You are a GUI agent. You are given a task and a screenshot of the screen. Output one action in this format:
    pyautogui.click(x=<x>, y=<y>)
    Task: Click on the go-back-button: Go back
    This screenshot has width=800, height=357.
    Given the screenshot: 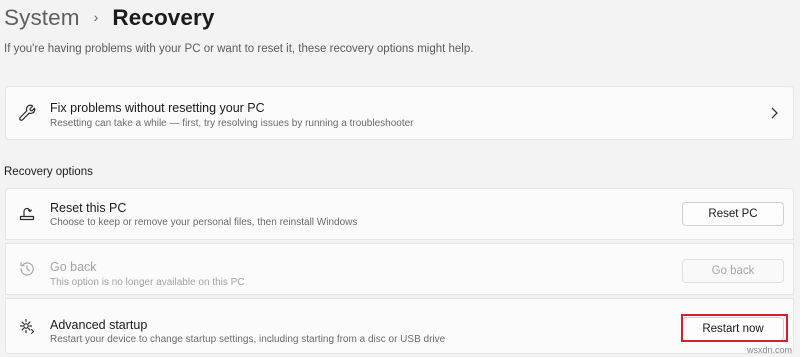 What is the action you would take?
    pyautogui.click(x=733, y=271)
    